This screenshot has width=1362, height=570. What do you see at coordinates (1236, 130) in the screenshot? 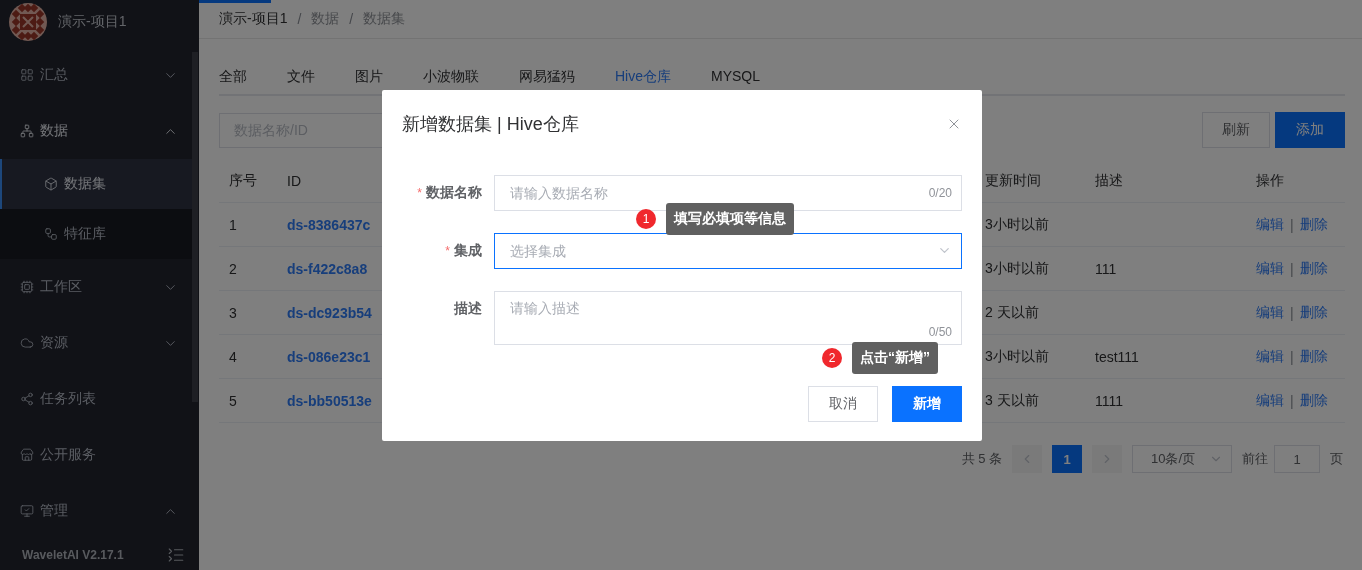
I see `refresh-button: 刷新` at bounding box center [1236, 130].